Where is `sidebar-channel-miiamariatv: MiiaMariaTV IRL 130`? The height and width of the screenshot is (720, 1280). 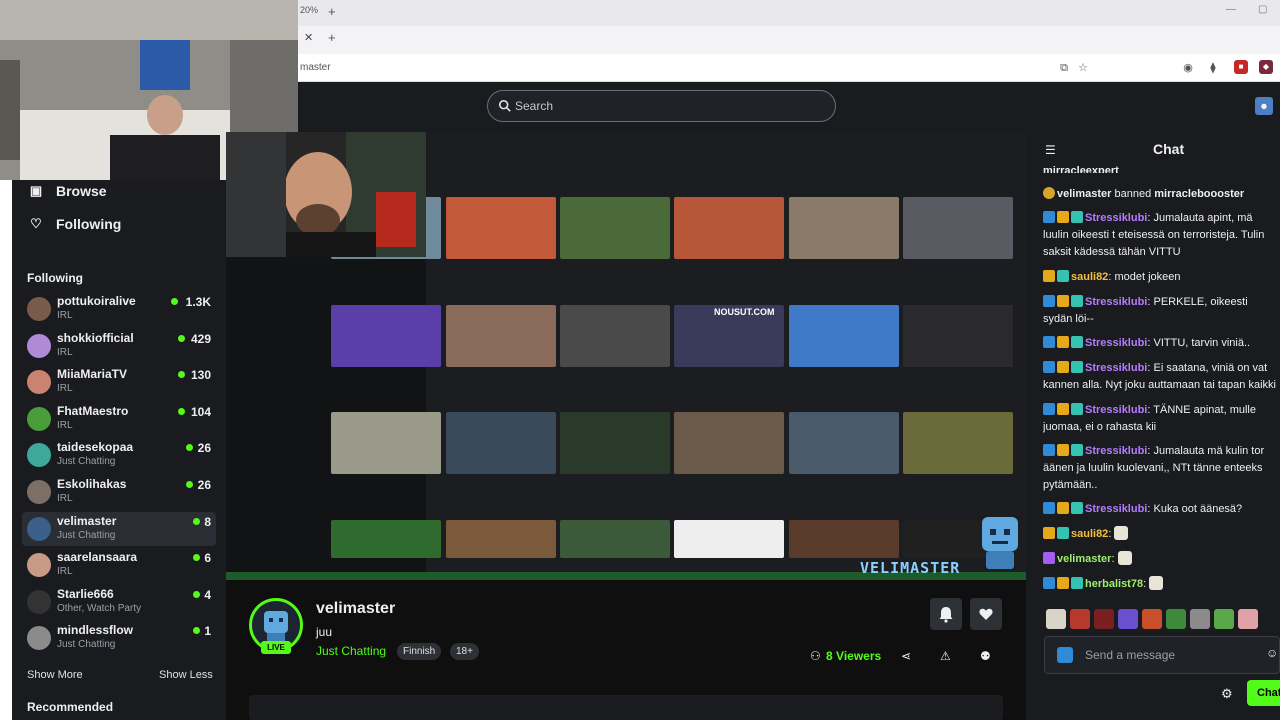 sidebar-channel-miiamariatv: MiiaMariaTV IRL 130 is located at coordinates (119, 382).